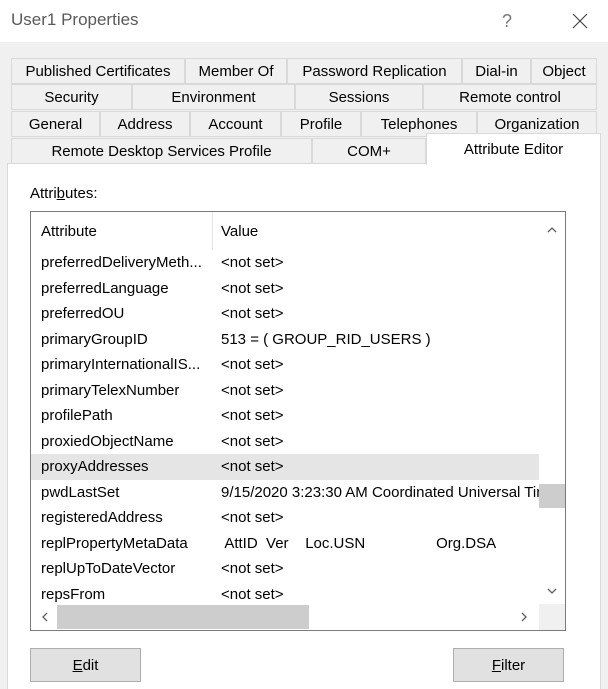  Describe the element at coordinates (83, 314) in the screenshot. I see `attribute-name-cell: preferredOU` at that location.